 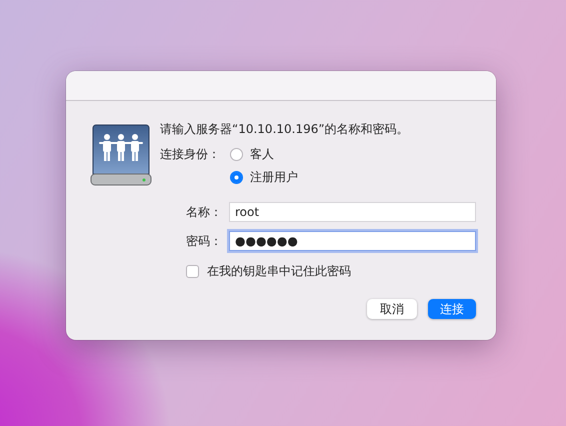 What do you see at coordinates (274, 177) in the screenshot?
I see `radio-label: 注册用户` at bounding box center [274, 177].